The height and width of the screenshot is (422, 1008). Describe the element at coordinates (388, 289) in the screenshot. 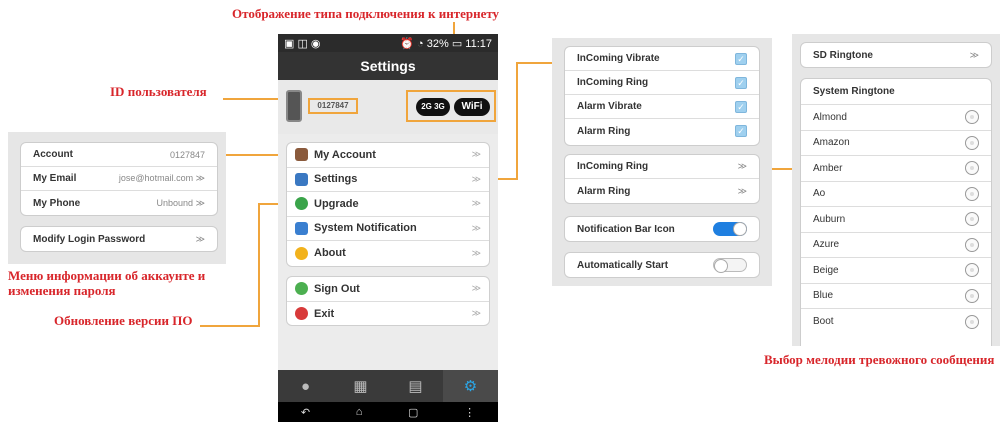

I see `menu-item-sign-out: Sign Out ≫` at that location.